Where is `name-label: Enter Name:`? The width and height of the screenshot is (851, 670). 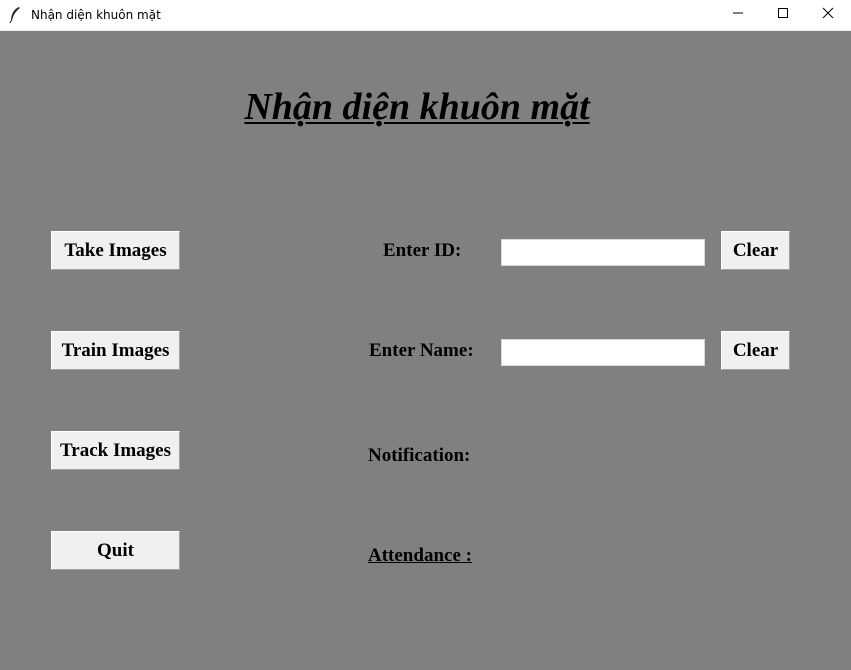 name-label: Enter Name: is located at coordinates (421, 350).